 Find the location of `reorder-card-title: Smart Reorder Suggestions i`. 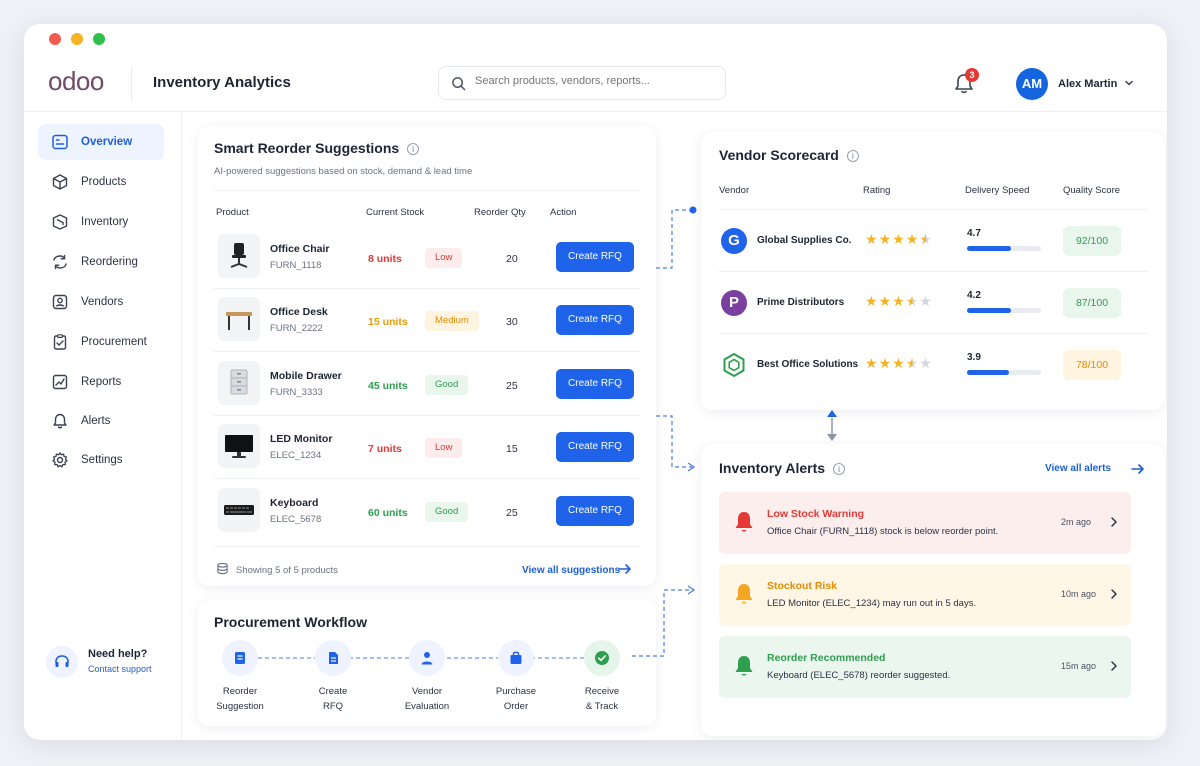

reorder-card-title: Smart Reorder Suggestions i is located at coordinates (317, 148).